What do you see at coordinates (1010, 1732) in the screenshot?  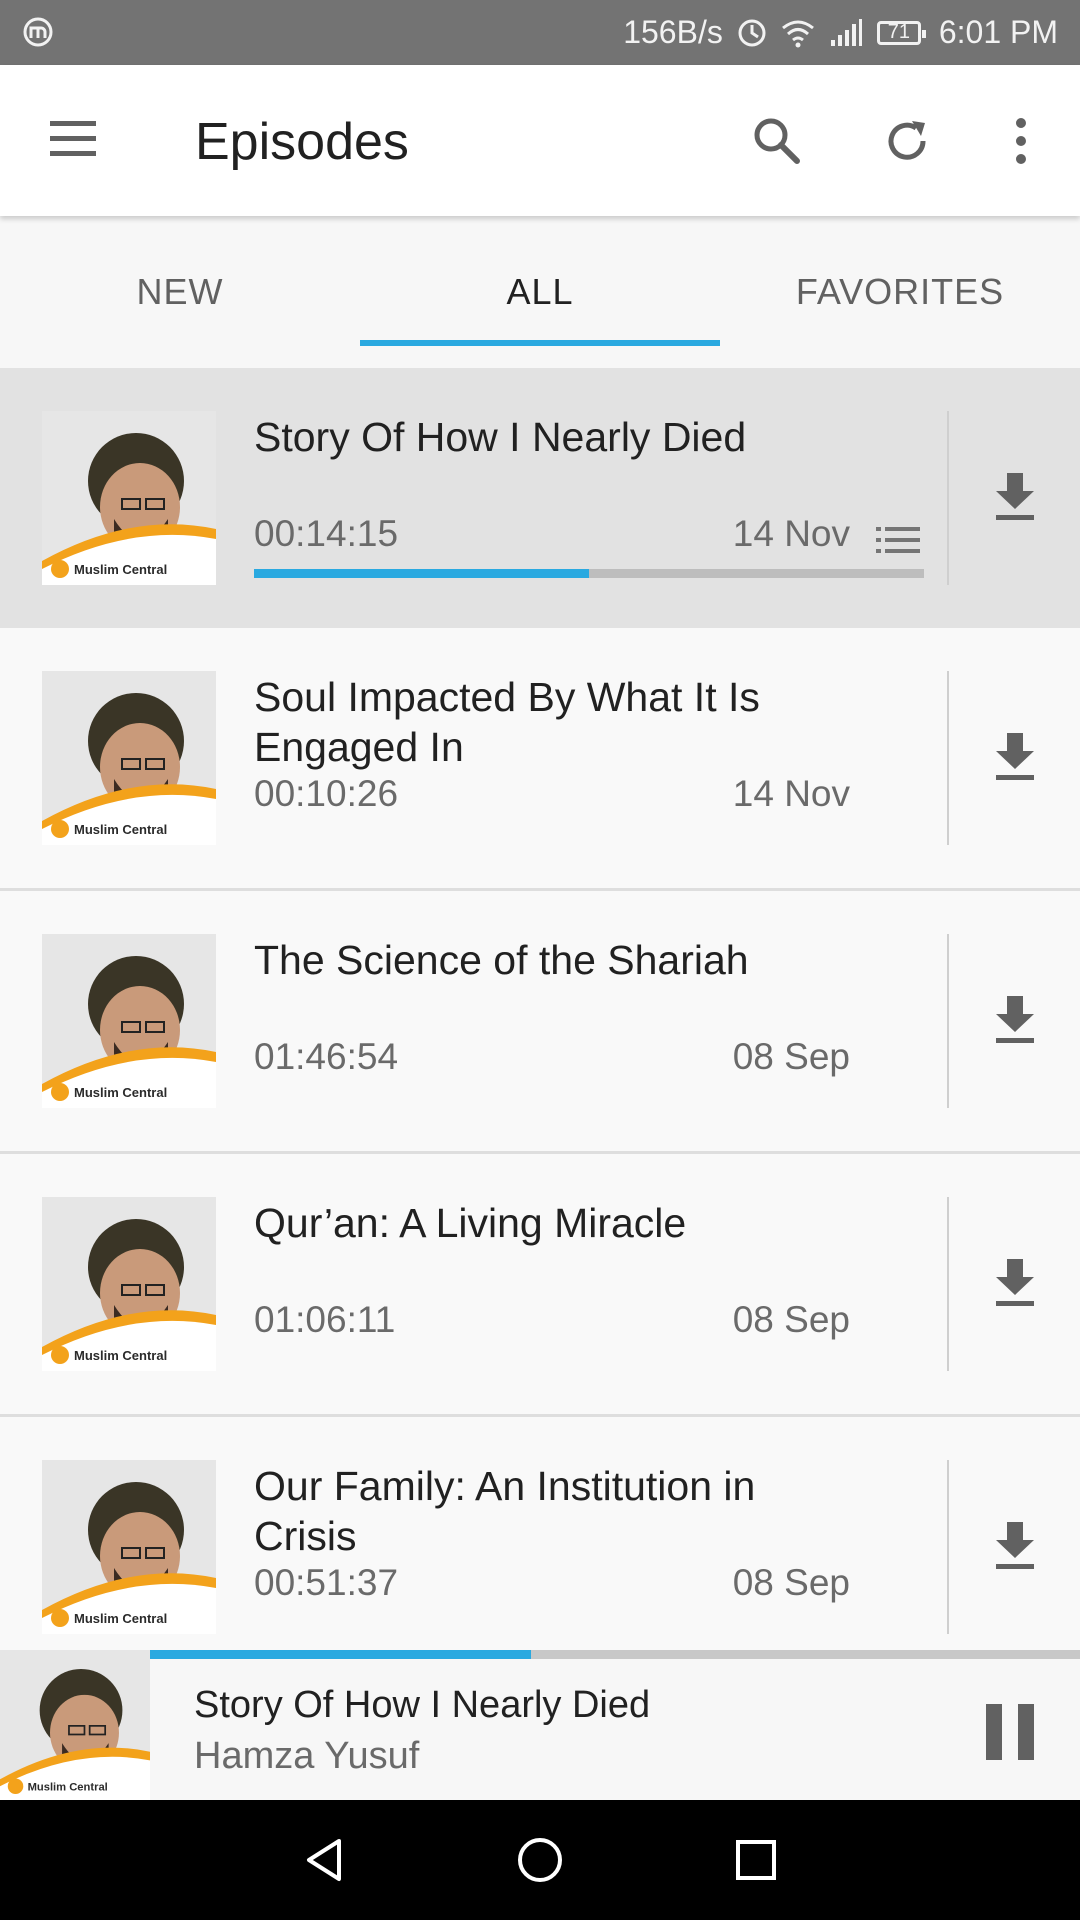 I see `pause-icon` at bounding box center [1010, 1732].